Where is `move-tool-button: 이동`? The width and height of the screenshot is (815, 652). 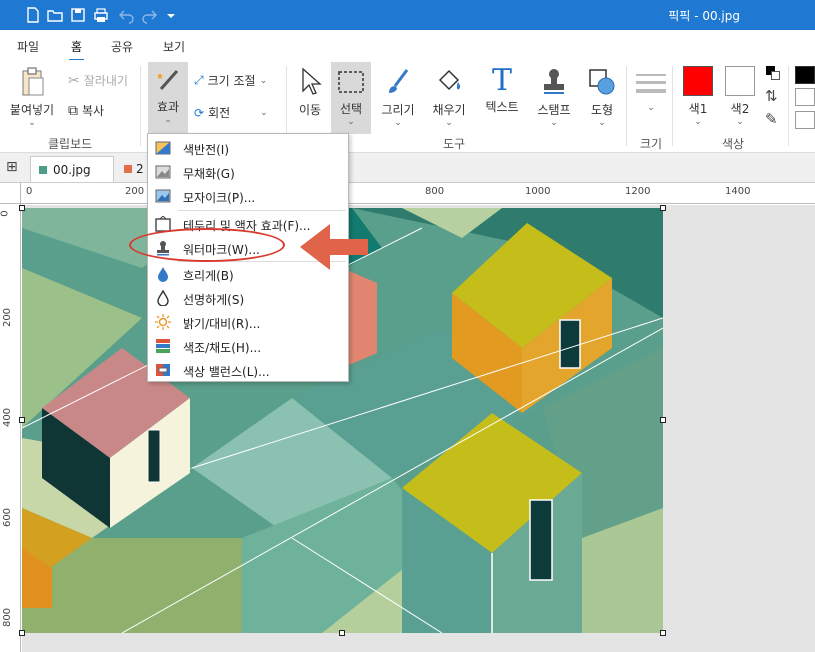
move-tool-button: 이동 is located at coordinates (310, 92).